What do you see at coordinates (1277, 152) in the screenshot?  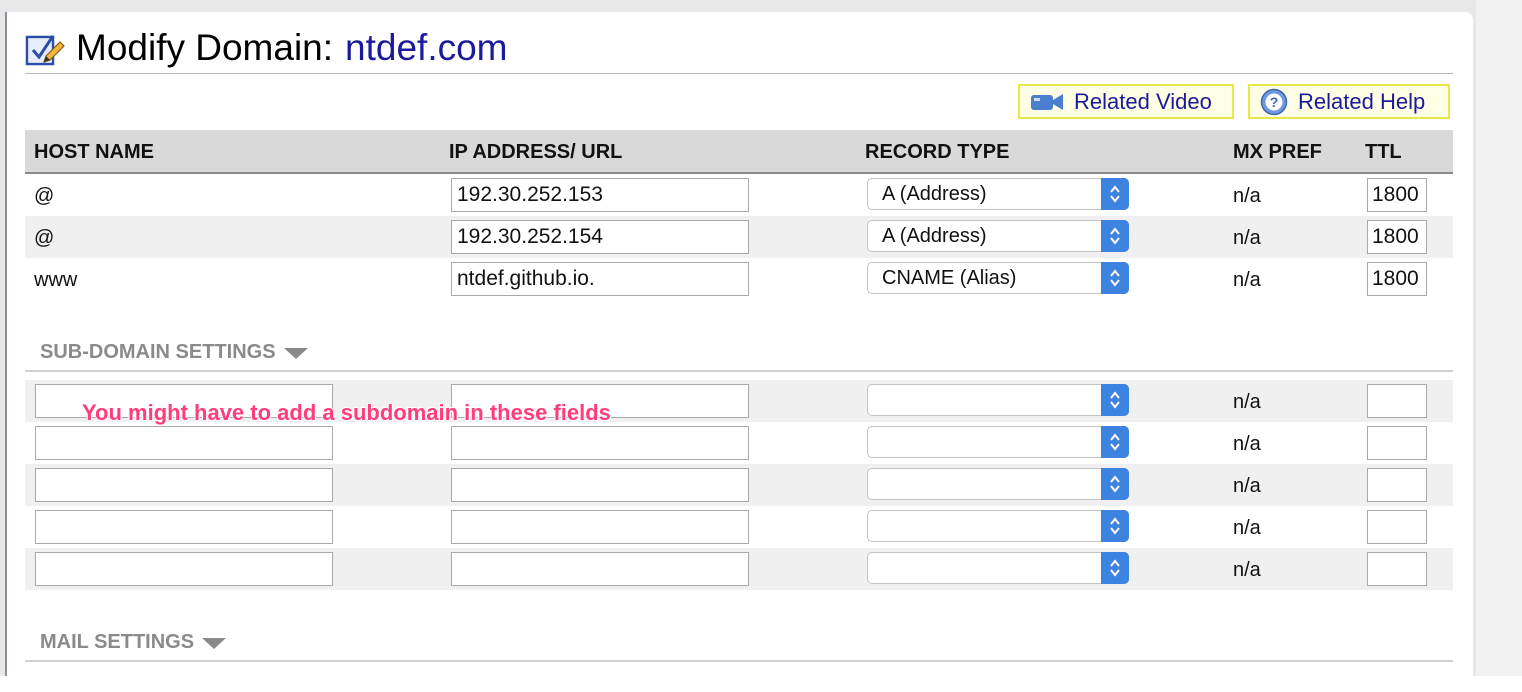 I see `header-mx-pref: MX PREF` at bounding box center [1277, 152].